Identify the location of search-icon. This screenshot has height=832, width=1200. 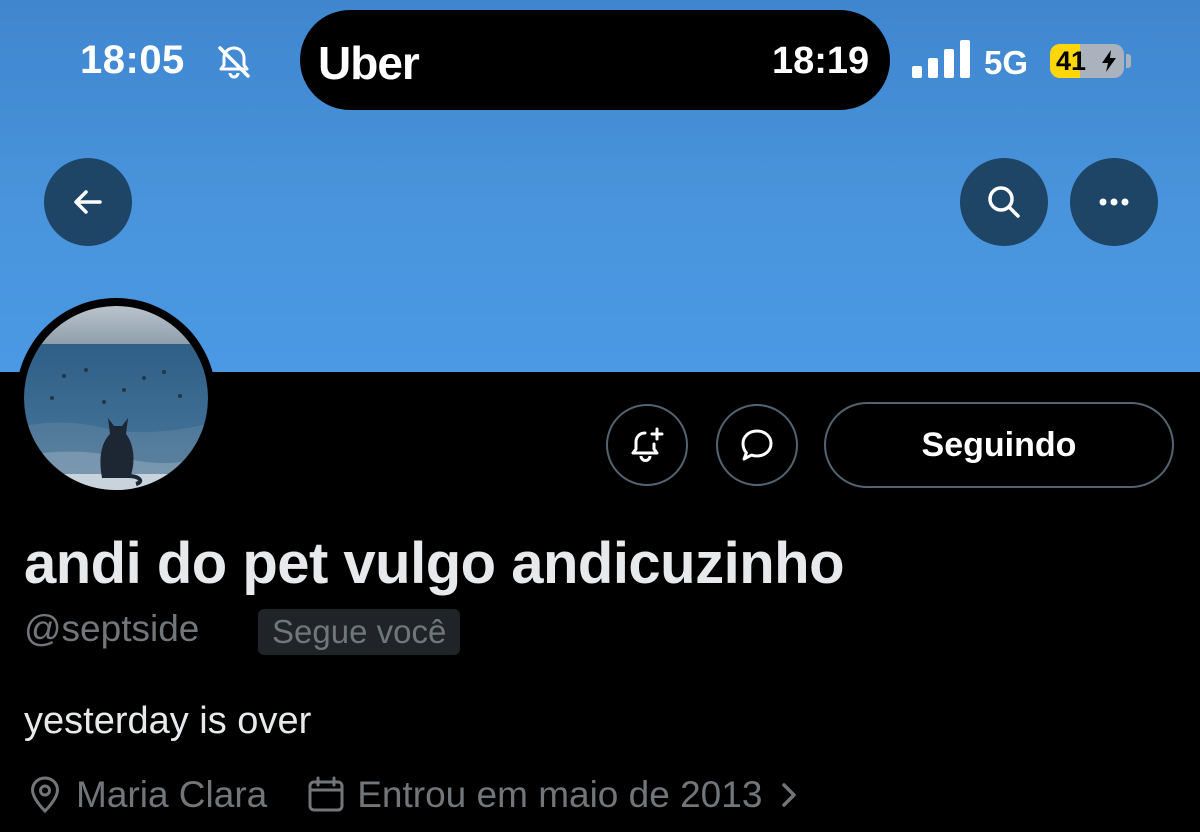
(1004, 202).